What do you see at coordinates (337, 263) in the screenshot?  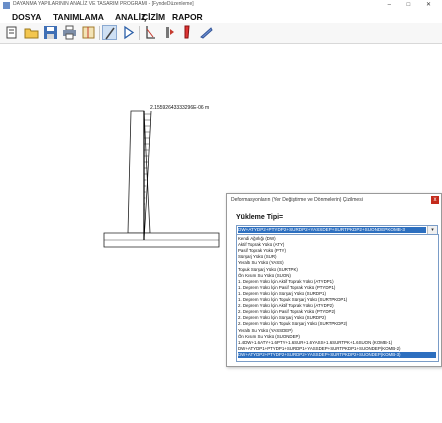 I see `list-item: Yeraltı Su Yükü (YASS)` at bounding box center [337, 263].